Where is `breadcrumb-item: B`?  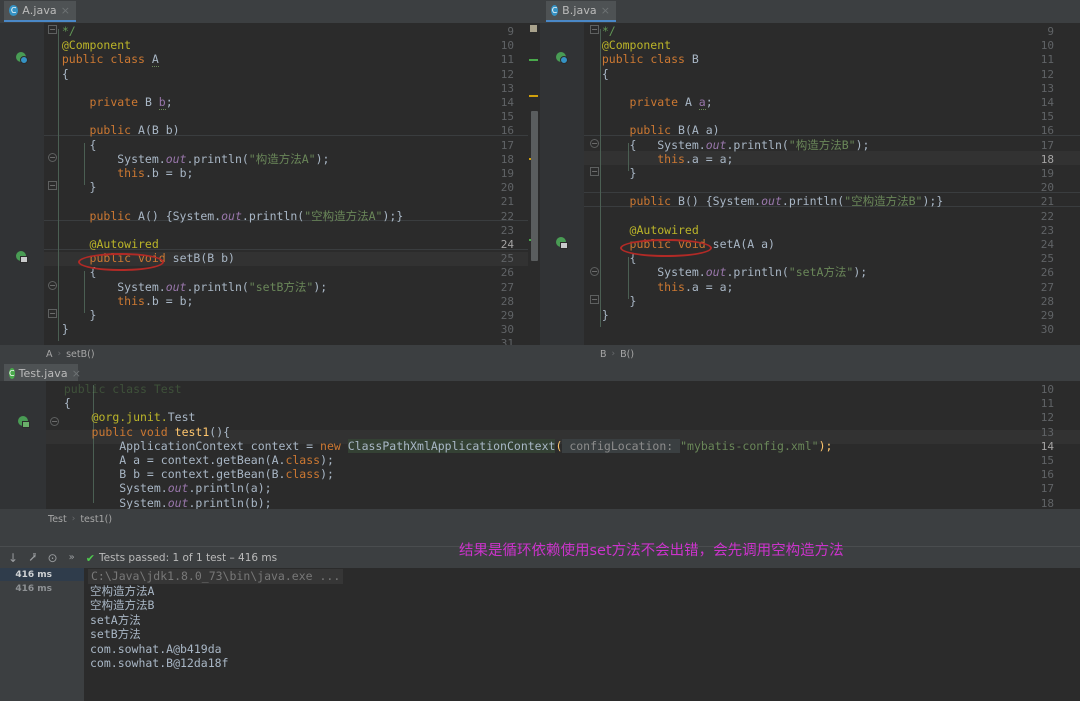
breadcrumb-item: B is located at coordinates (603, 354).